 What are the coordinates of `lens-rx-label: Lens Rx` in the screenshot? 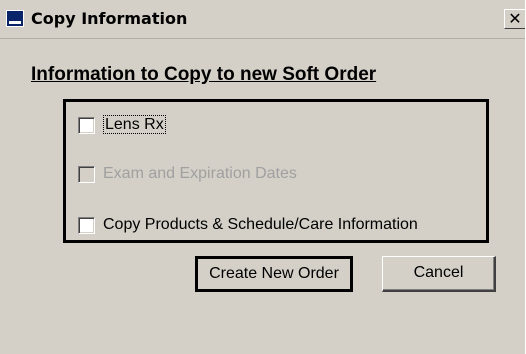 It's located at (134, 124).